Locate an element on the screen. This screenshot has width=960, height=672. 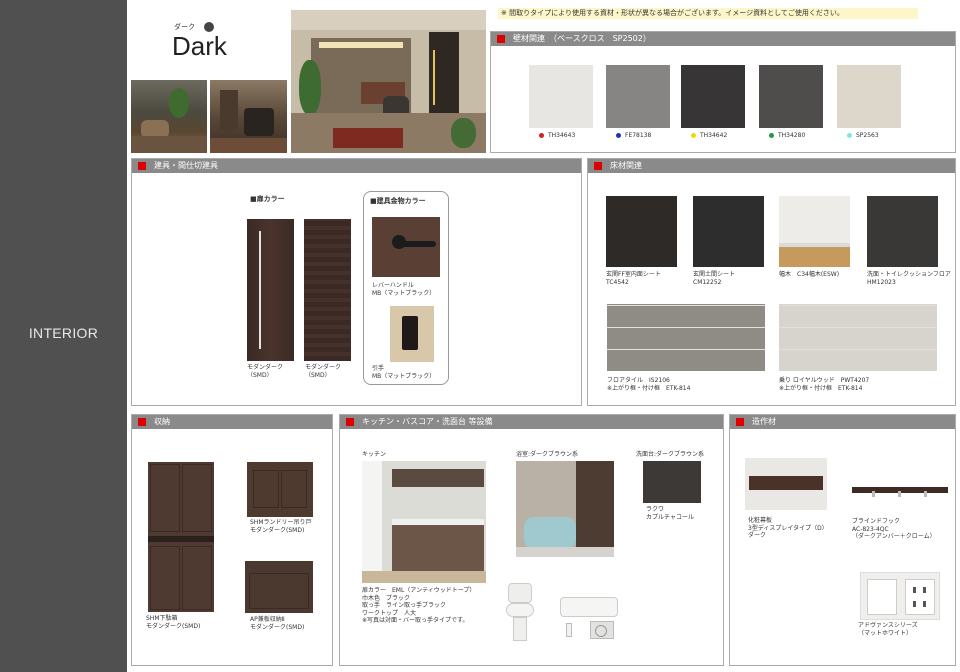
storage-label-2: SHMランドリー吊り戸 モダンダーク(SMD) is located at coordinates (281, 526).